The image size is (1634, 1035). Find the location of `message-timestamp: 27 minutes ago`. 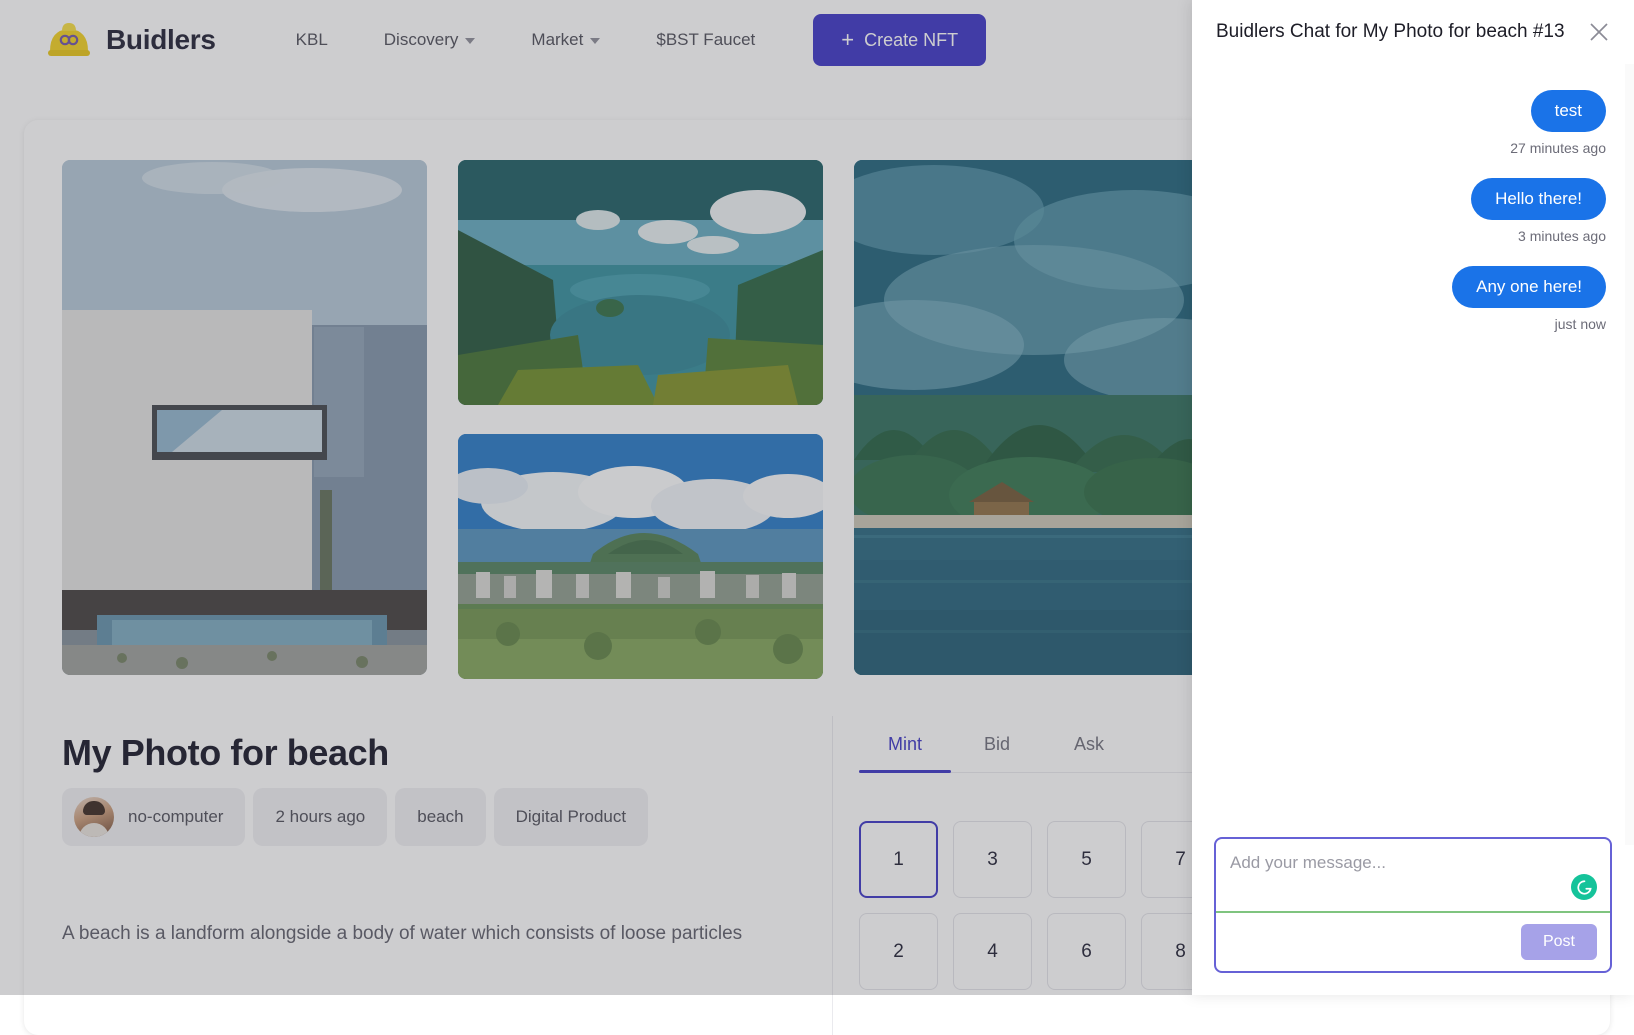

message-timestamp: 27 minutes ago is located at coordinates (1558, 148).